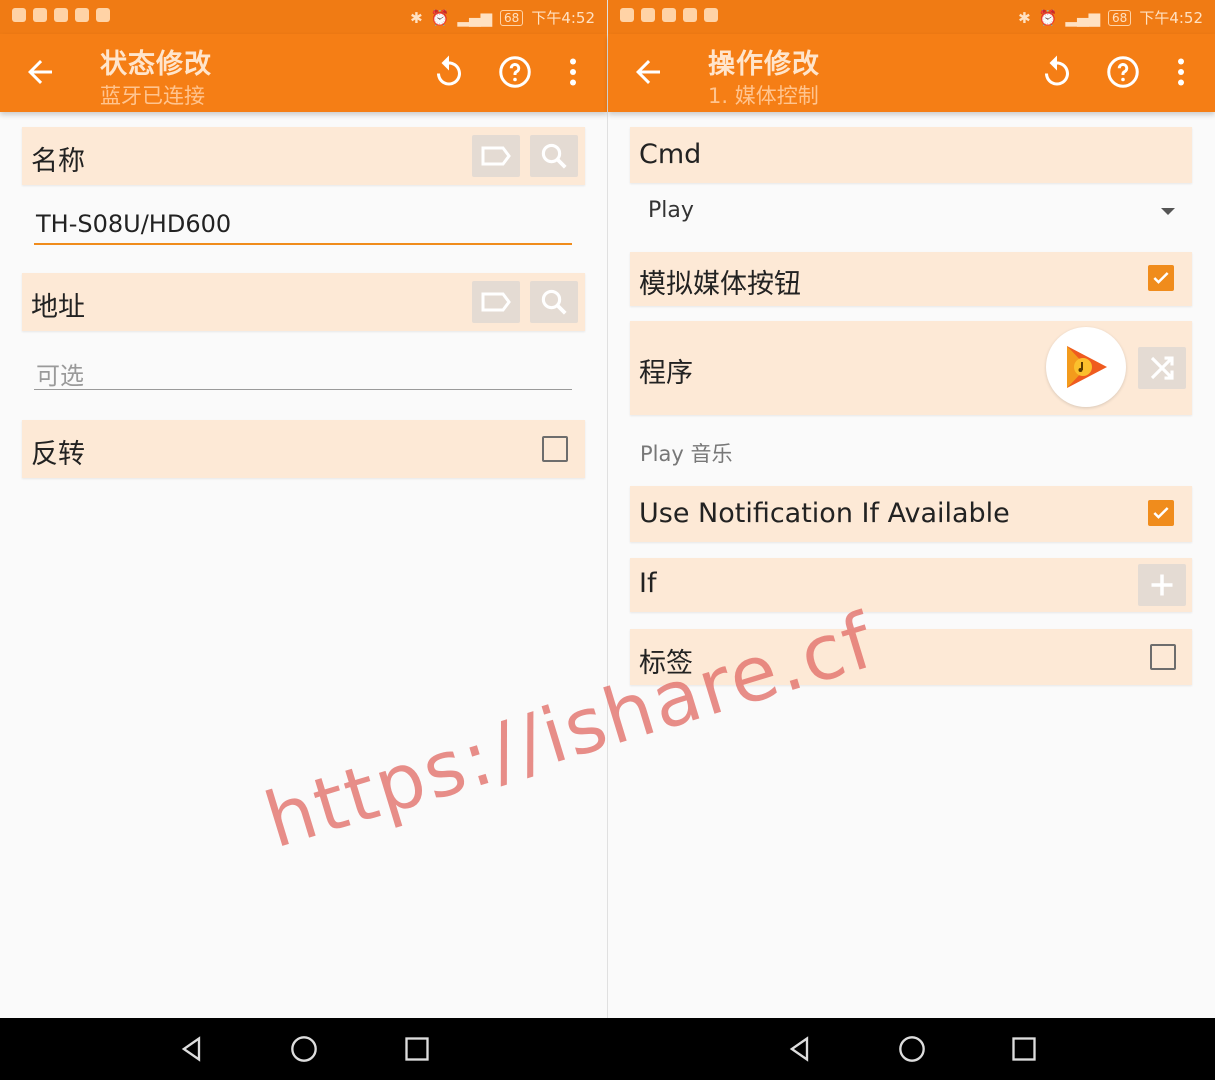 Image resolution: width=1215 pixels, height=1080 pixels. I want to click on if-section: If, so click(911, 585).